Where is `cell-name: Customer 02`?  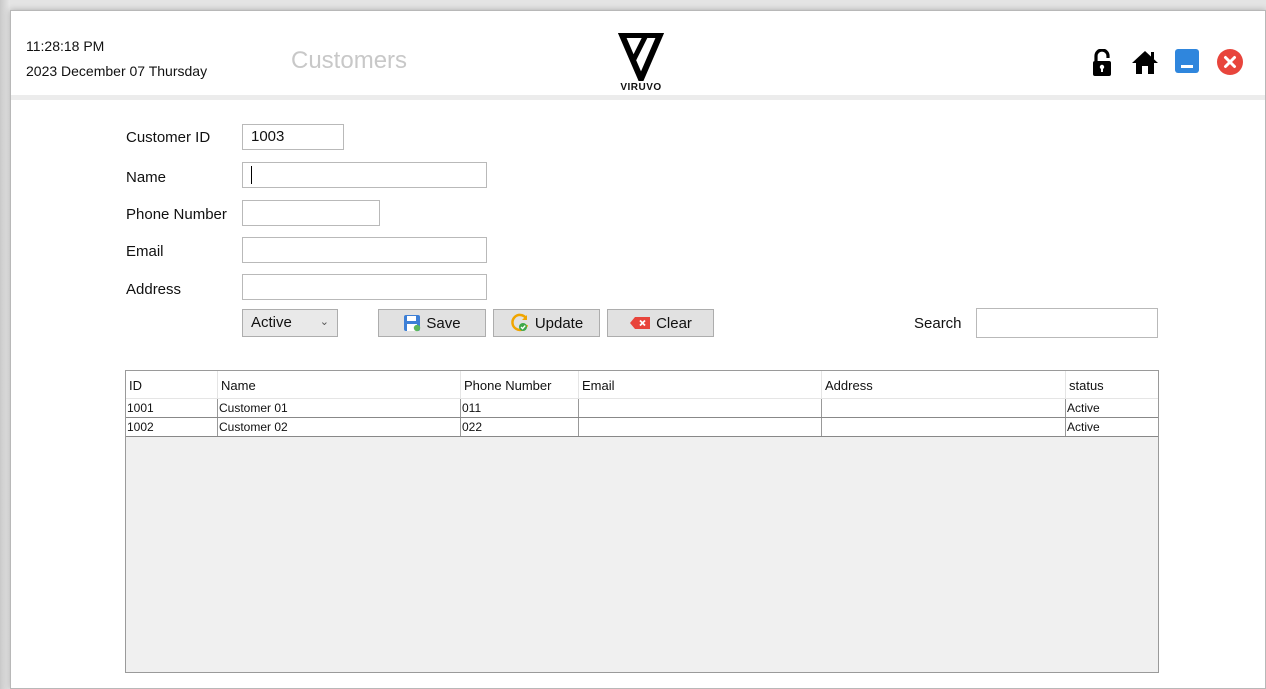
cell-name: Customer 02 is located at coordinates (339, 427).